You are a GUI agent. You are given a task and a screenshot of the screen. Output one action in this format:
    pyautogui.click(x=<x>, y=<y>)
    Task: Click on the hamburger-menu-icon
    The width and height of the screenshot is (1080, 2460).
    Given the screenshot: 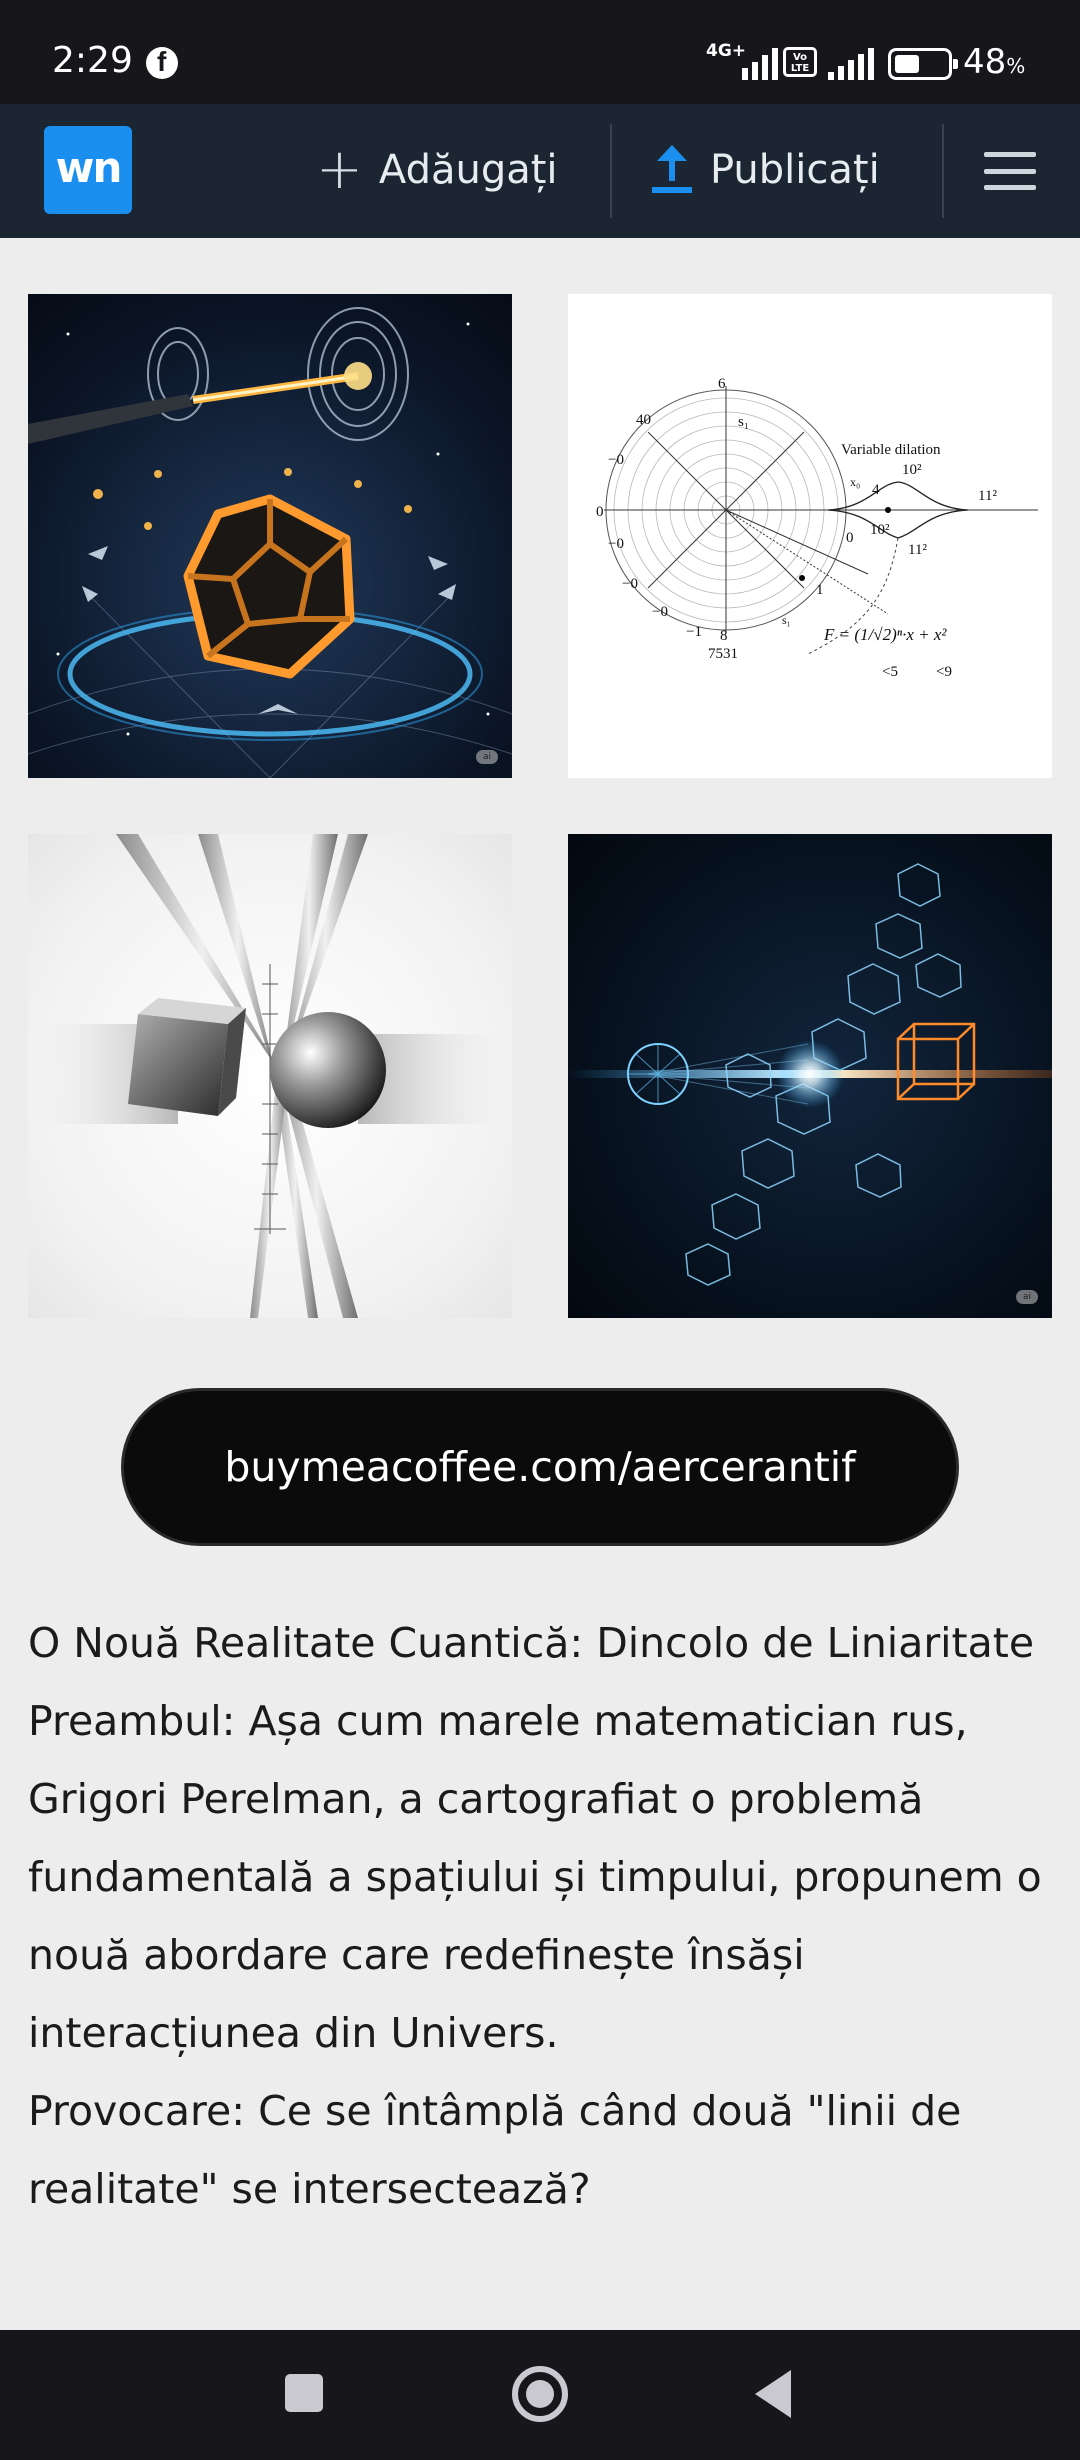 What is the action you would take?
    pyautogui.click(x=1010, y=171)
    